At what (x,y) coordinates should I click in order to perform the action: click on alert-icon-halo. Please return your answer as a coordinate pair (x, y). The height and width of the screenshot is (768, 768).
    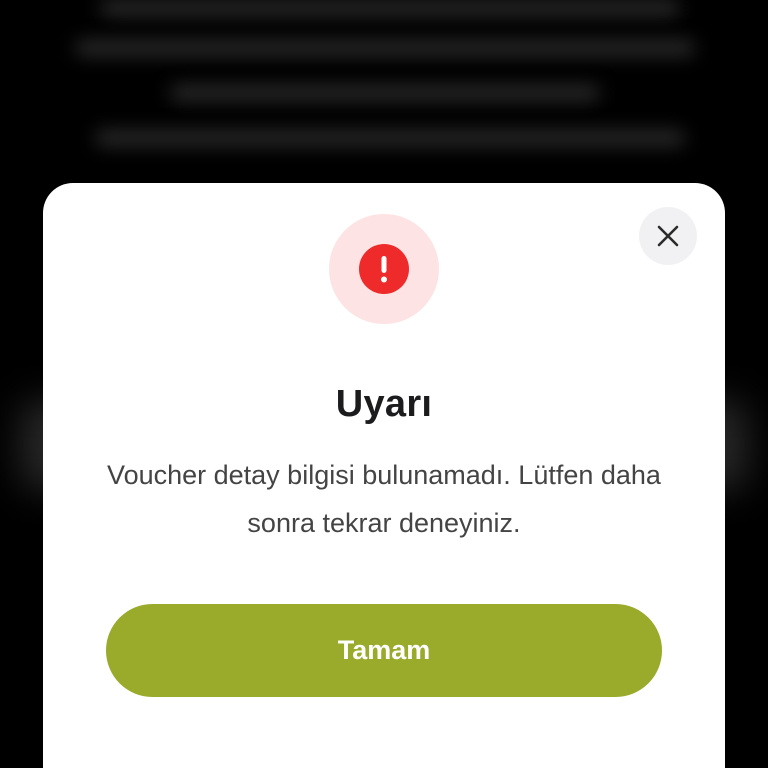
    Looking at the image, I should click on (384, 269).